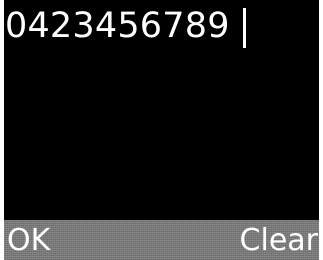 The width and height of the screenshot is (323, 260). Describe the element at coordinates (244, 28) in the screenshot. I see `text-cursor` at that location.